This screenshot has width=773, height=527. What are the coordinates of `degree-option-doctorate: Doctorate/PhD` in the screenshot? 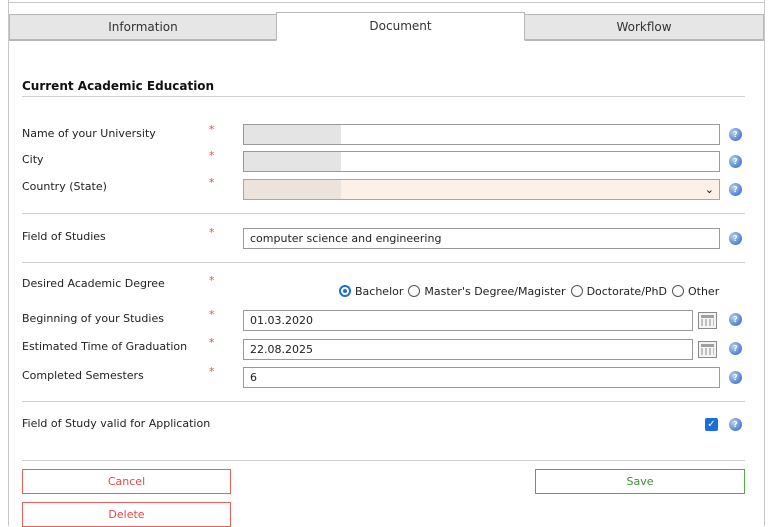 It's located at (618, 291).